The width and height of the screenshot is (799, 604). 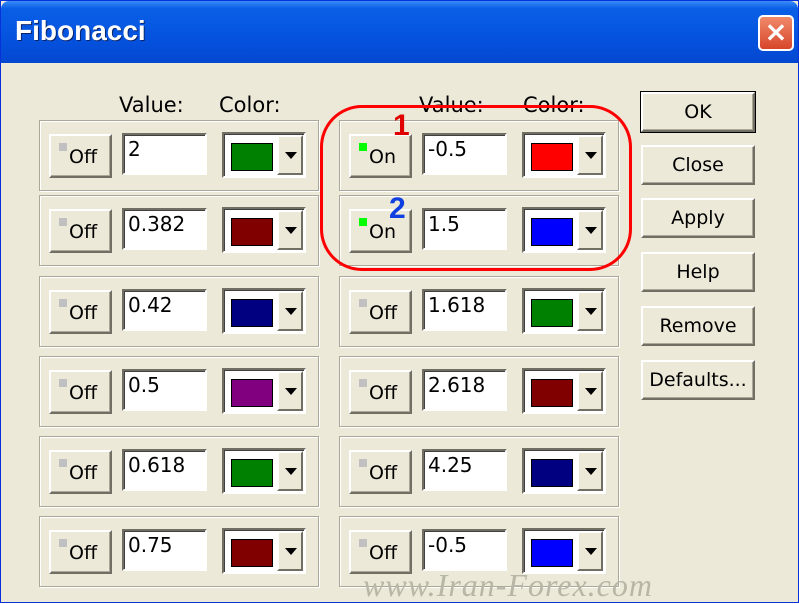 I want to click on level-value-field: 1.618, so click(x=464, y=310).